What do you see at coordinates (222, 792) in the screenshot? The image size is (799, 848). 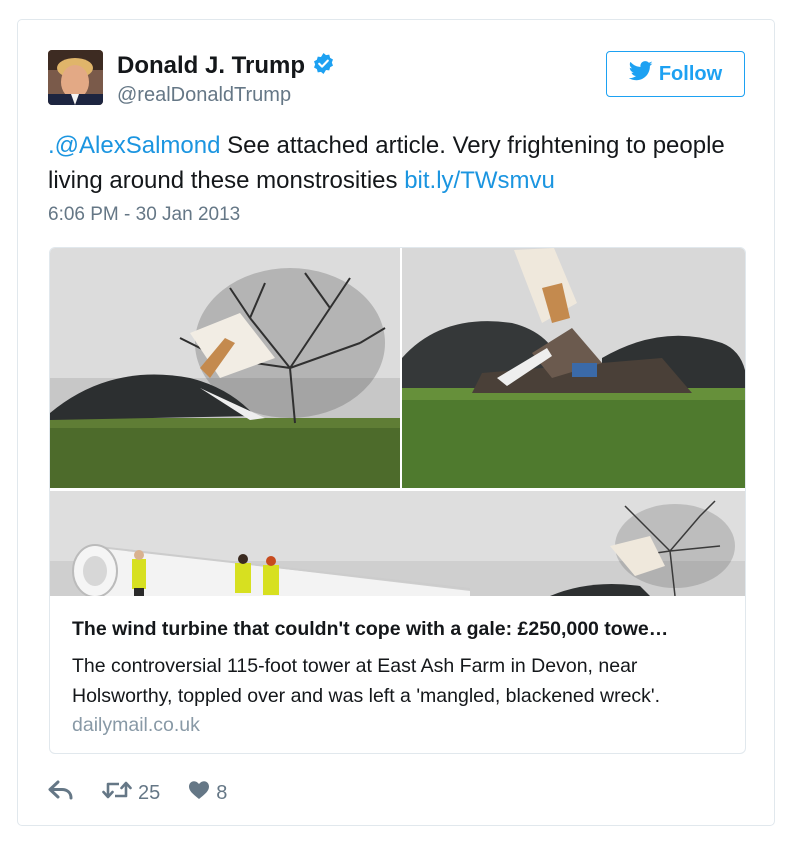 I see `like-count: 8` at bounding box center [222, 792].